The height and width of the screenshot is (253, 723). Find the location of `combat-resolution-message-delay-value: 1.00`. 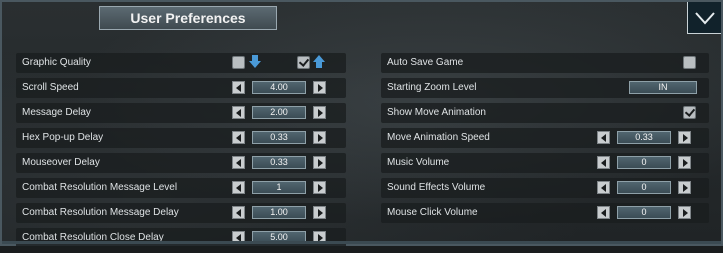

combat-resolution-message-delay-value: 1.00 is located at coordinates (279, 212).